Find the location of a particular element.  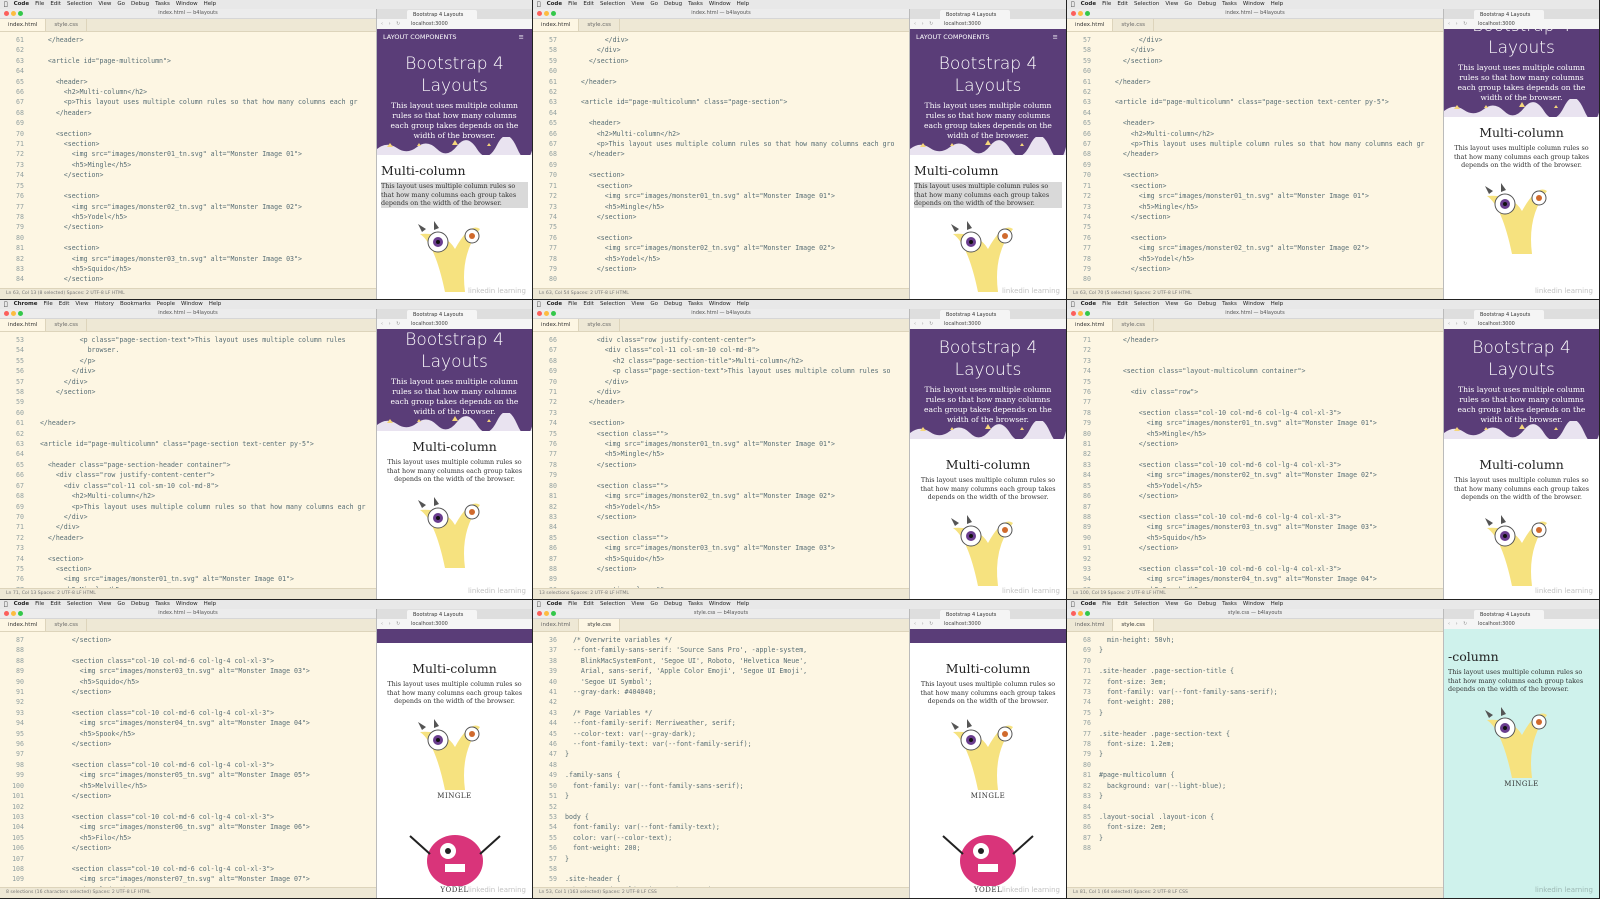

menu-item: History is located at coordinates (104, 304).